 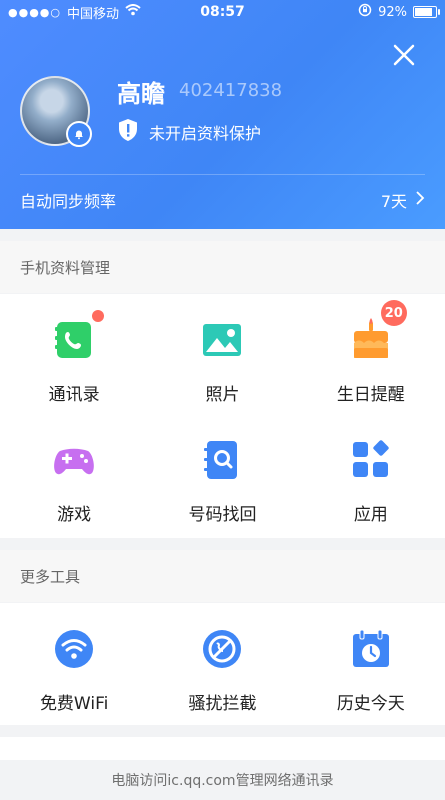 What do you see at coordinates (128, 132) in the screenshot?
I see `shield-warning-icon` at bounding box center [128, 132].